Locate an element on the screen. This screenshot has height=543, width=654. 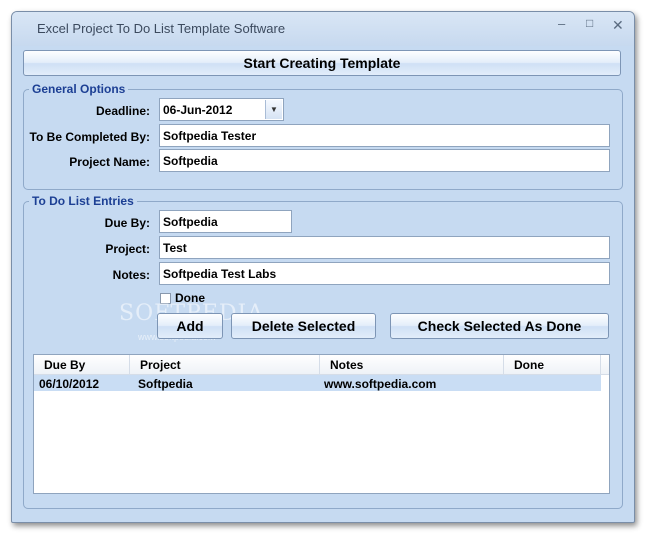
column-header-project: Project is located at coordinates (225, 364).